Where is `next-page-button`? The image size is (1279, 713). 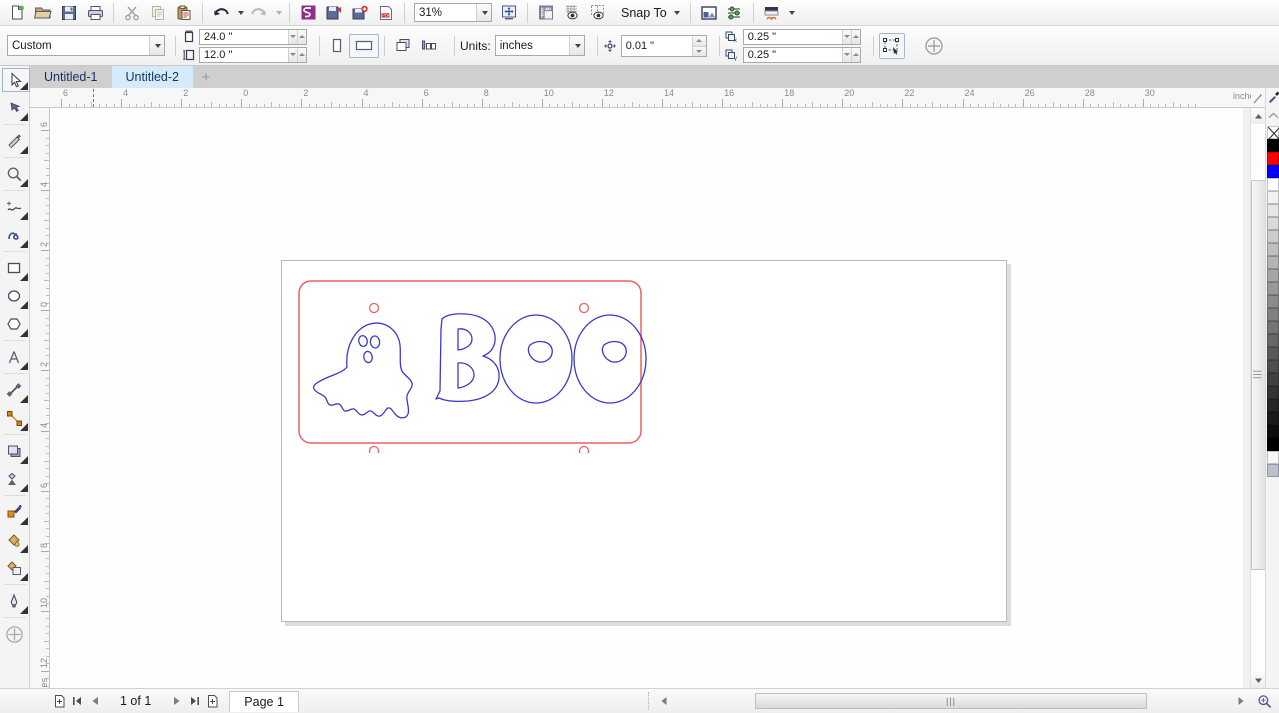
next-page-button is located at coordinates (176, 701).